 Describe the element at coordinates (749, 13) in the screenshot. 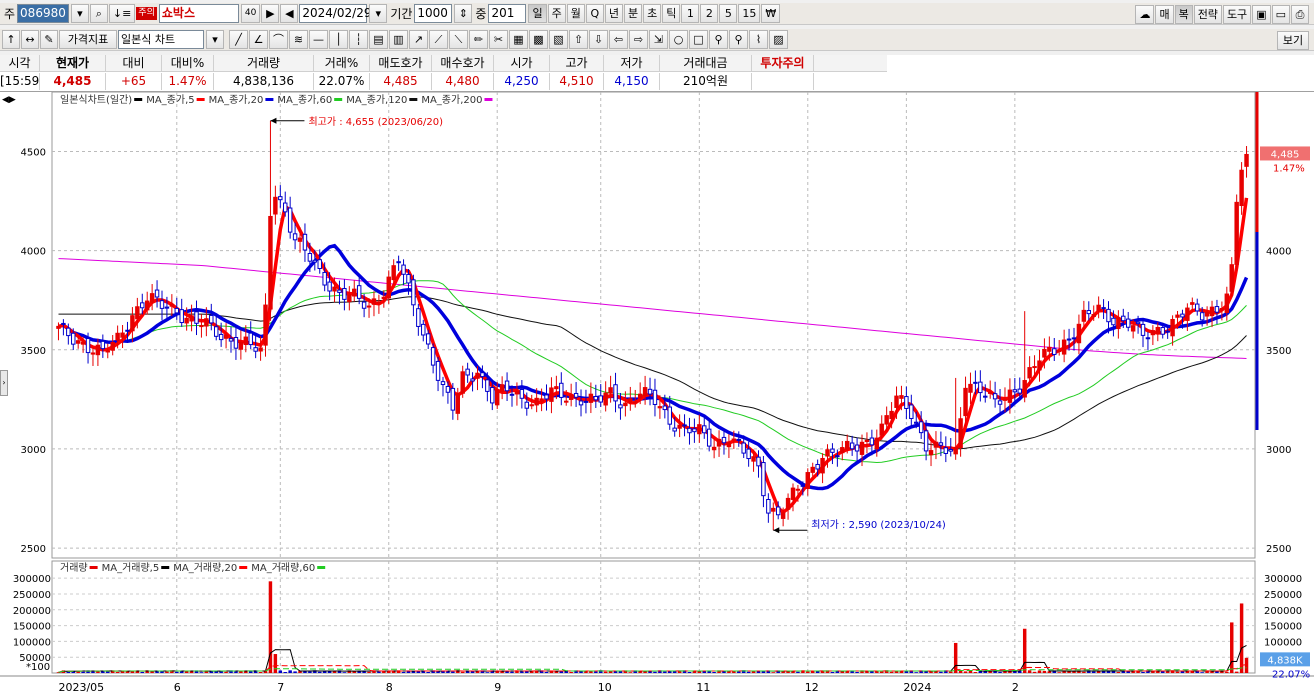

I see `timeframe-button-11: 15` at that location.